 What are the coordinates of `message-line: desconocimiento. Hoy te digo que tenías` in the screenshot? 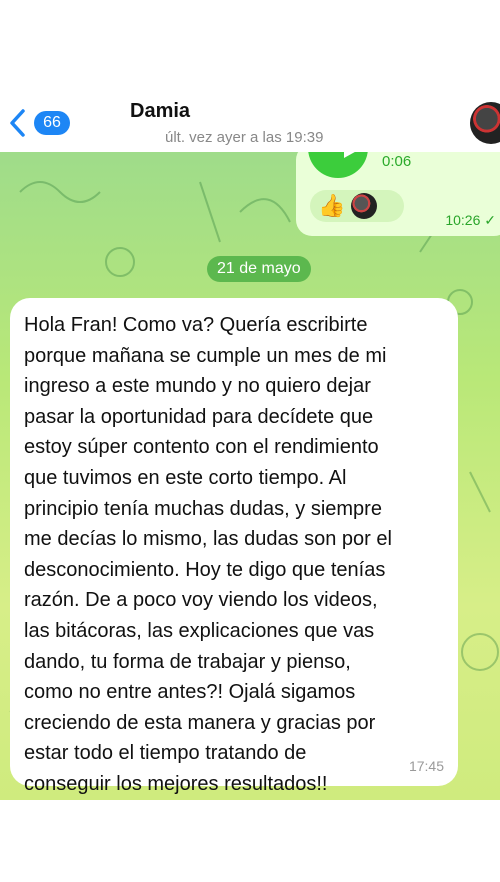 It's located at (205, 569).